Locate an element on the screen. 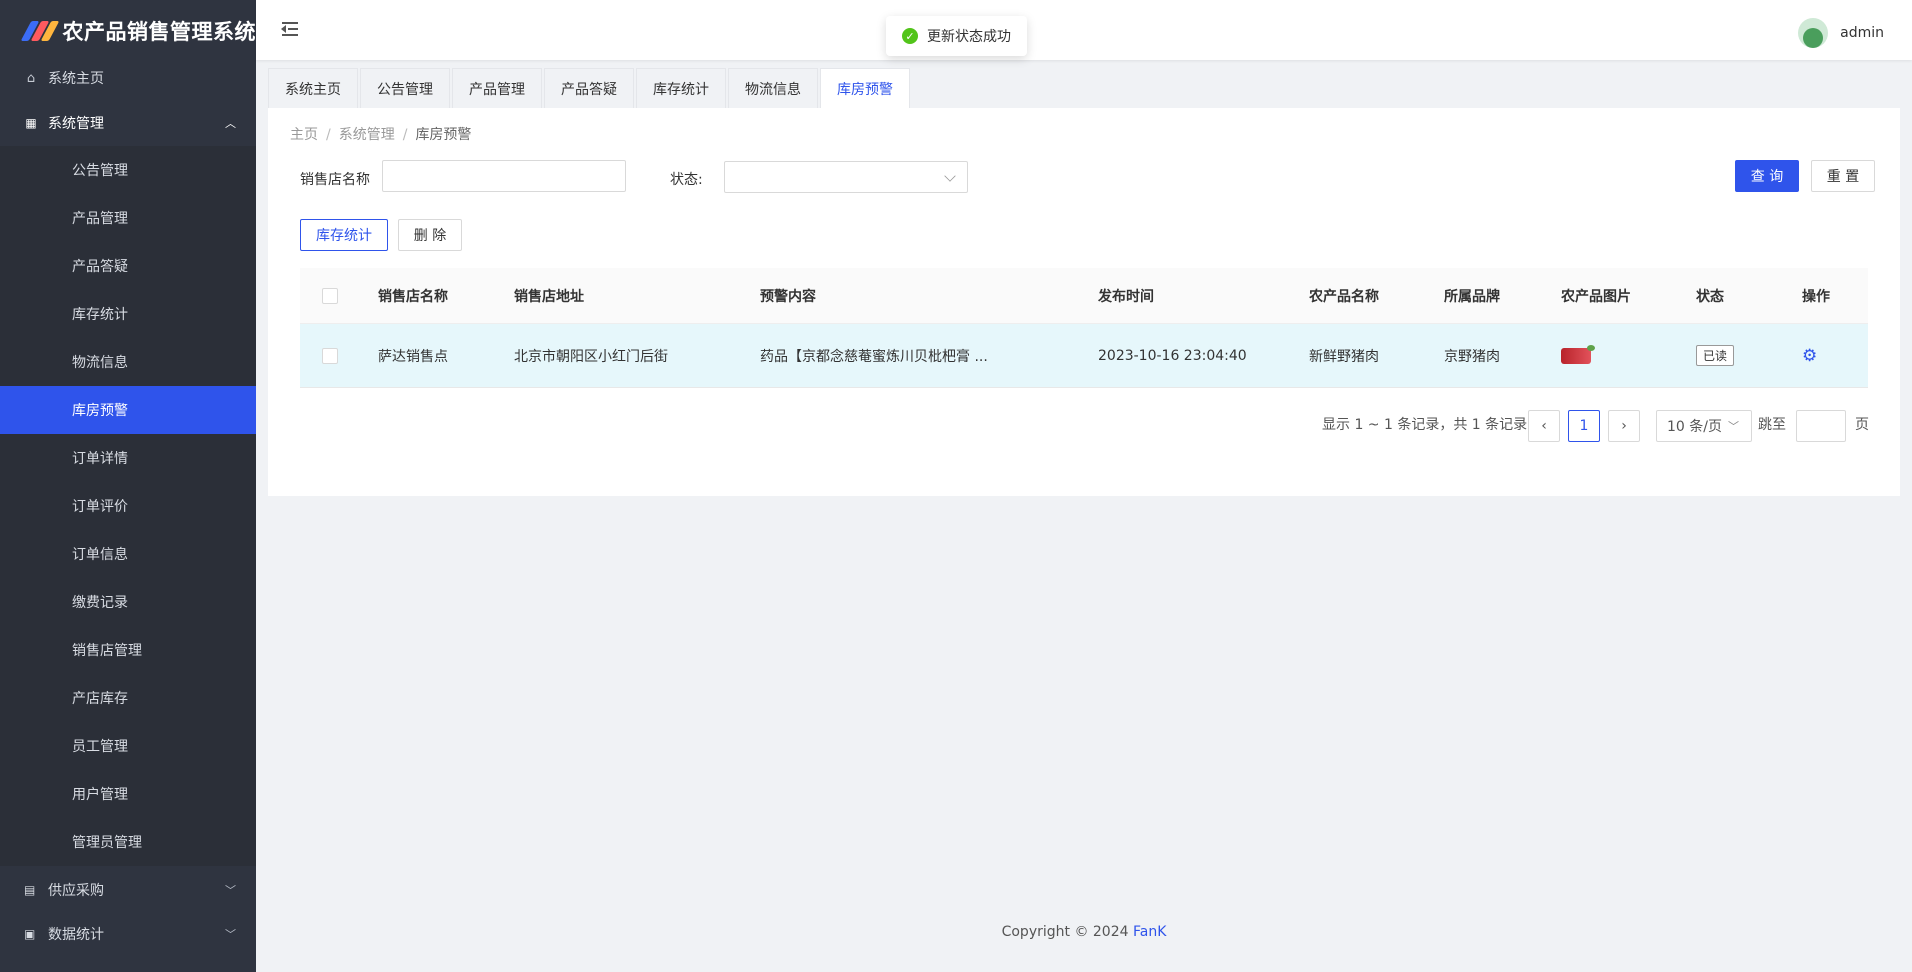 The height and width of the screenshot is (972, 1912). tab-products: 产品管理 is located at coordinates (497, 88).